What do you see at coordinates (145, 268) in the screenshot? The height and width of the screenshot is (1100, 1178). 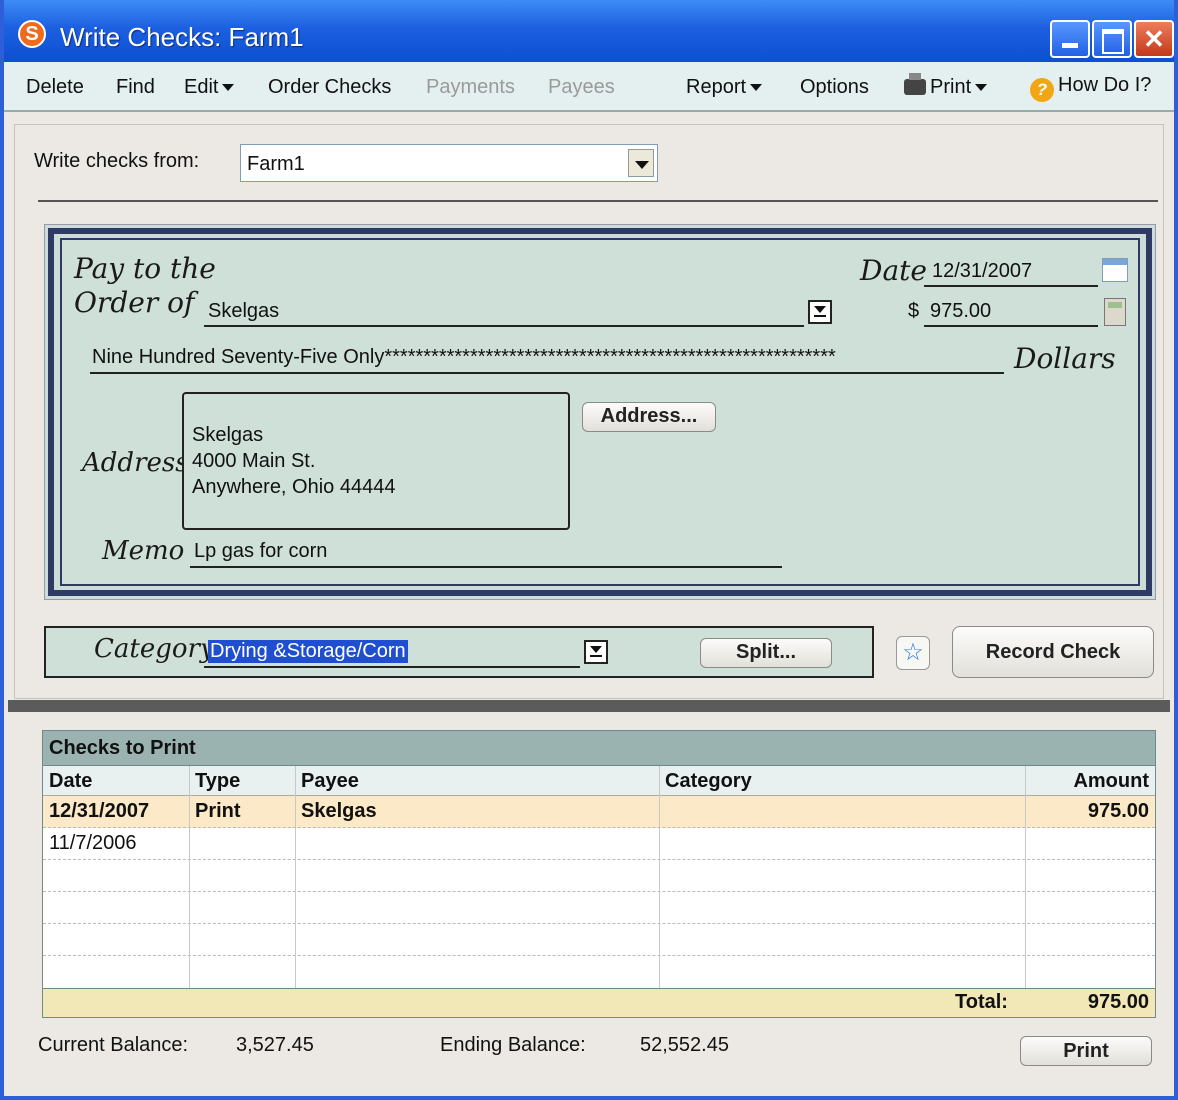 I see `pay-to-label-line1: Pay to the` at bounding box center [145, 268].